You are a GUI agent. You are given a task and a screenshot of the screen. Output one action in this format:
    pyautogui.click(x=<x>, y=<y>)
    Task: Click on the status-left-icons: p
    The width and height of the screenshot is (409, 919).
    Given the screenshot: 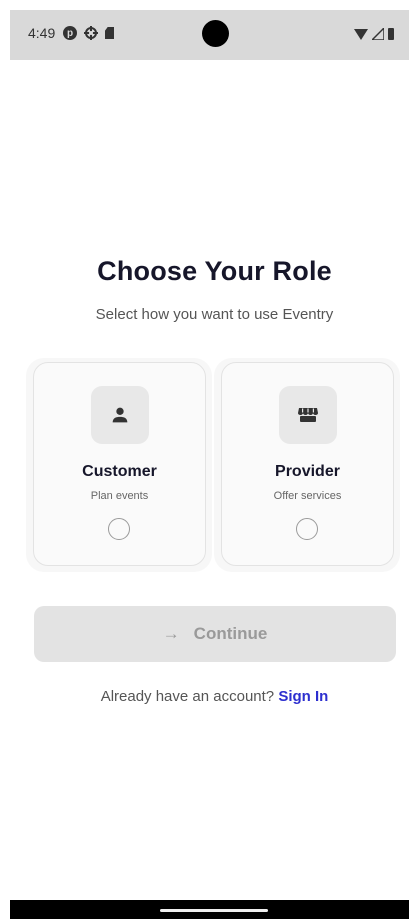 What is the action you would take?
    pyautogui.click(x=88, y=33)
    